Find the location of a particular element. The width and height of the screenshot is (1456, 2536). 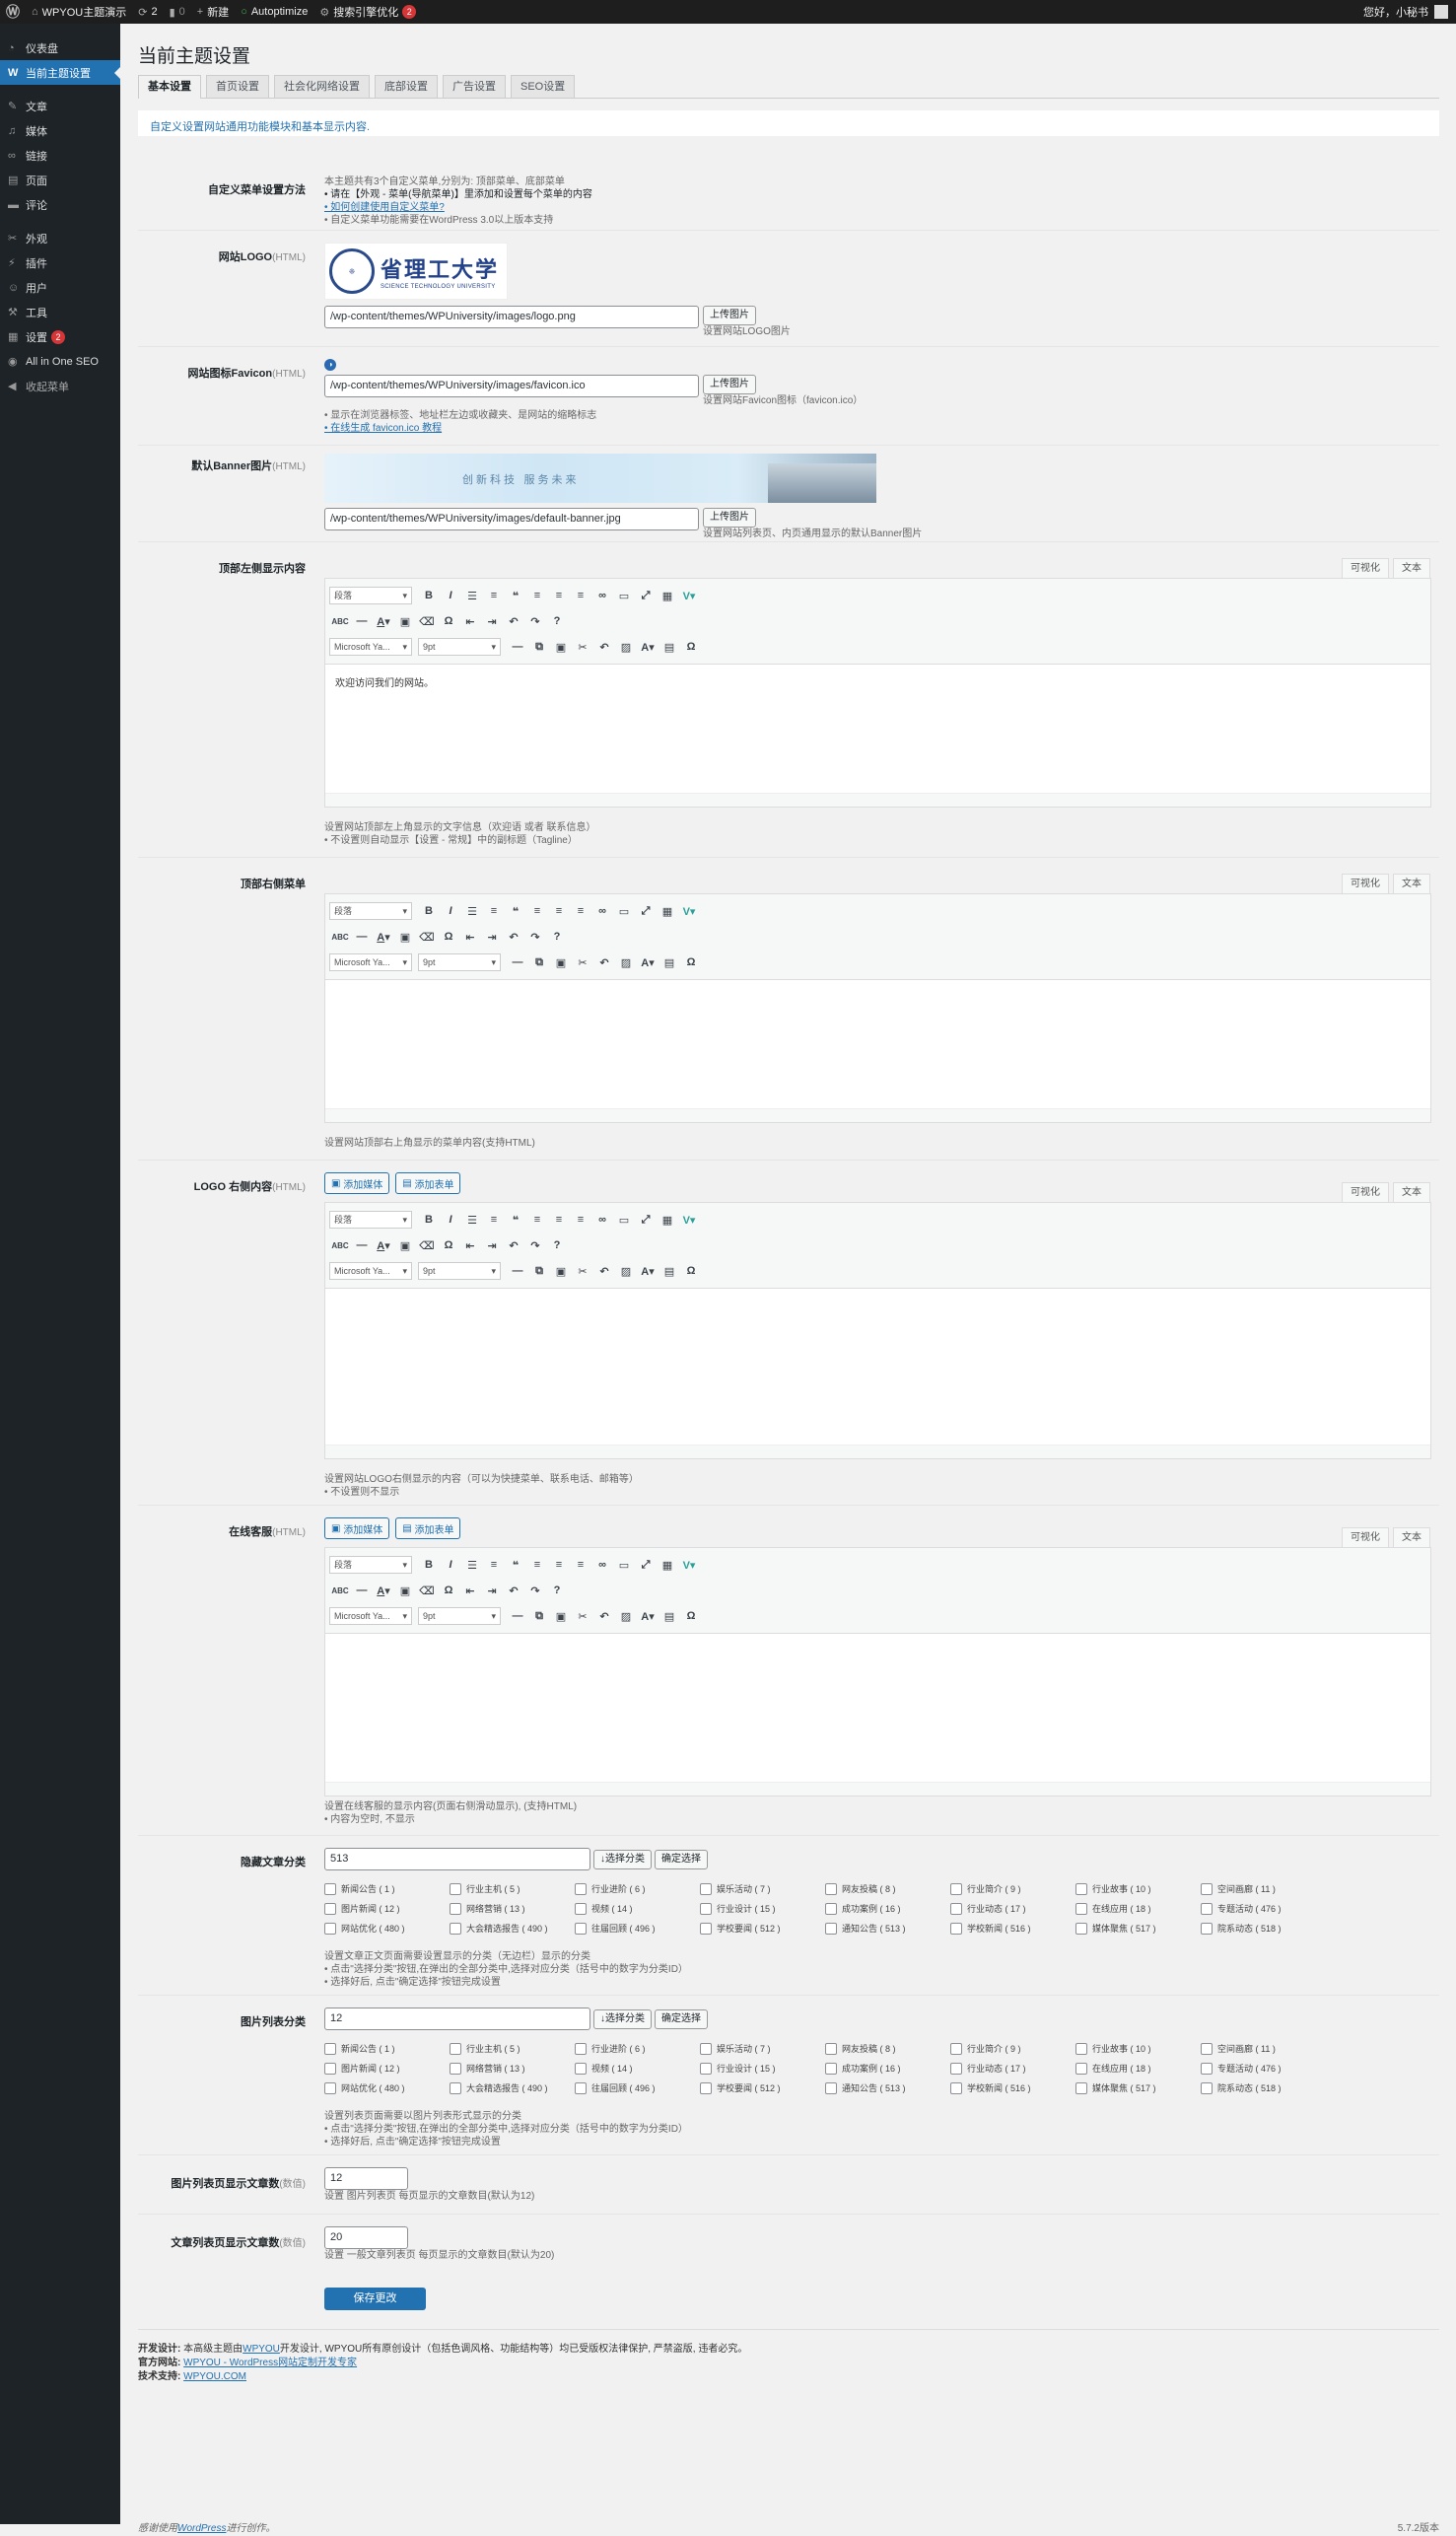

img-cat-input: 12 is located at coordinates (457, 2019).